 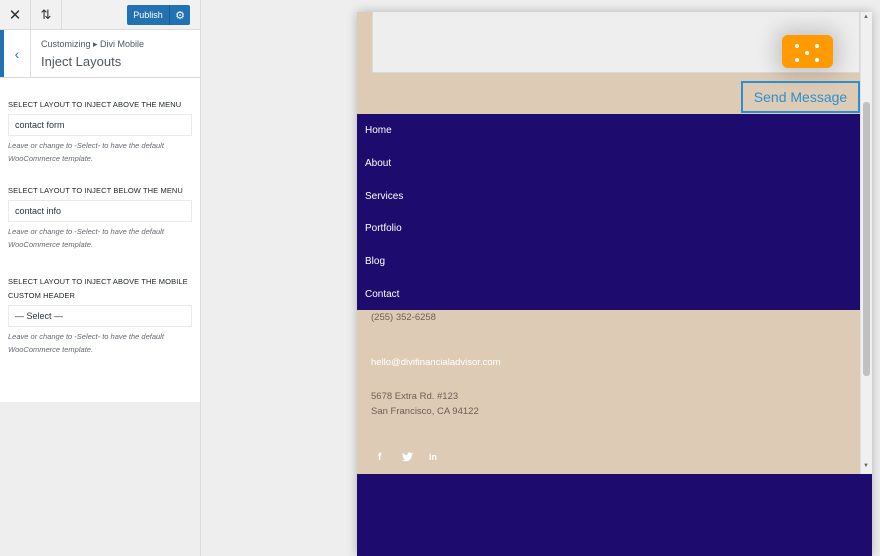 What do you see at coordinates (95, 104) in the screenshot?
I see `control-label: Select layout to inject above the menu` at bounding box center [95, 104].